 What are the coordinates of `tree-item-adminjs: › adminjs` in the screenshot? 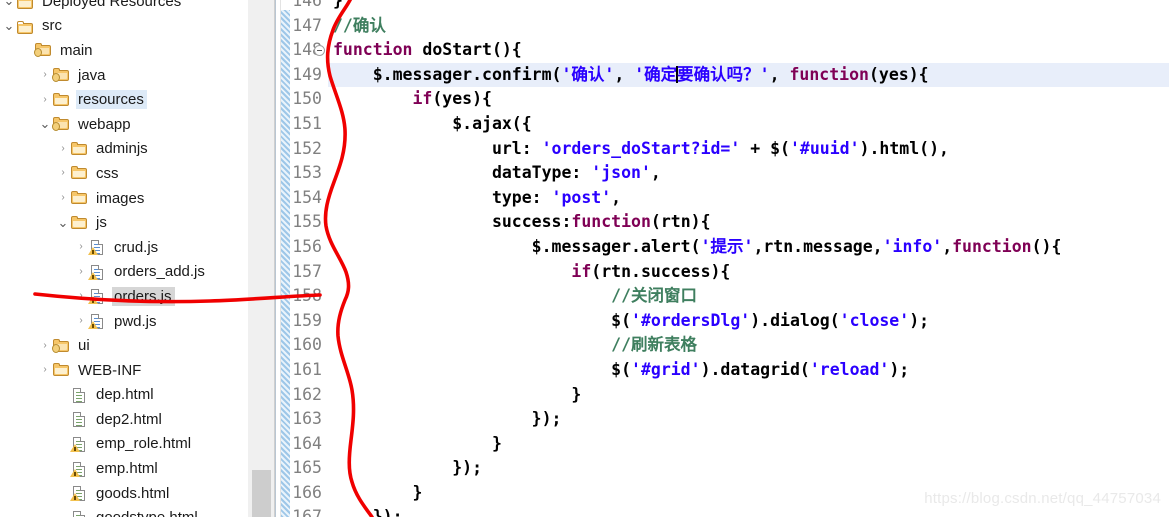 It's located at (124, 149).